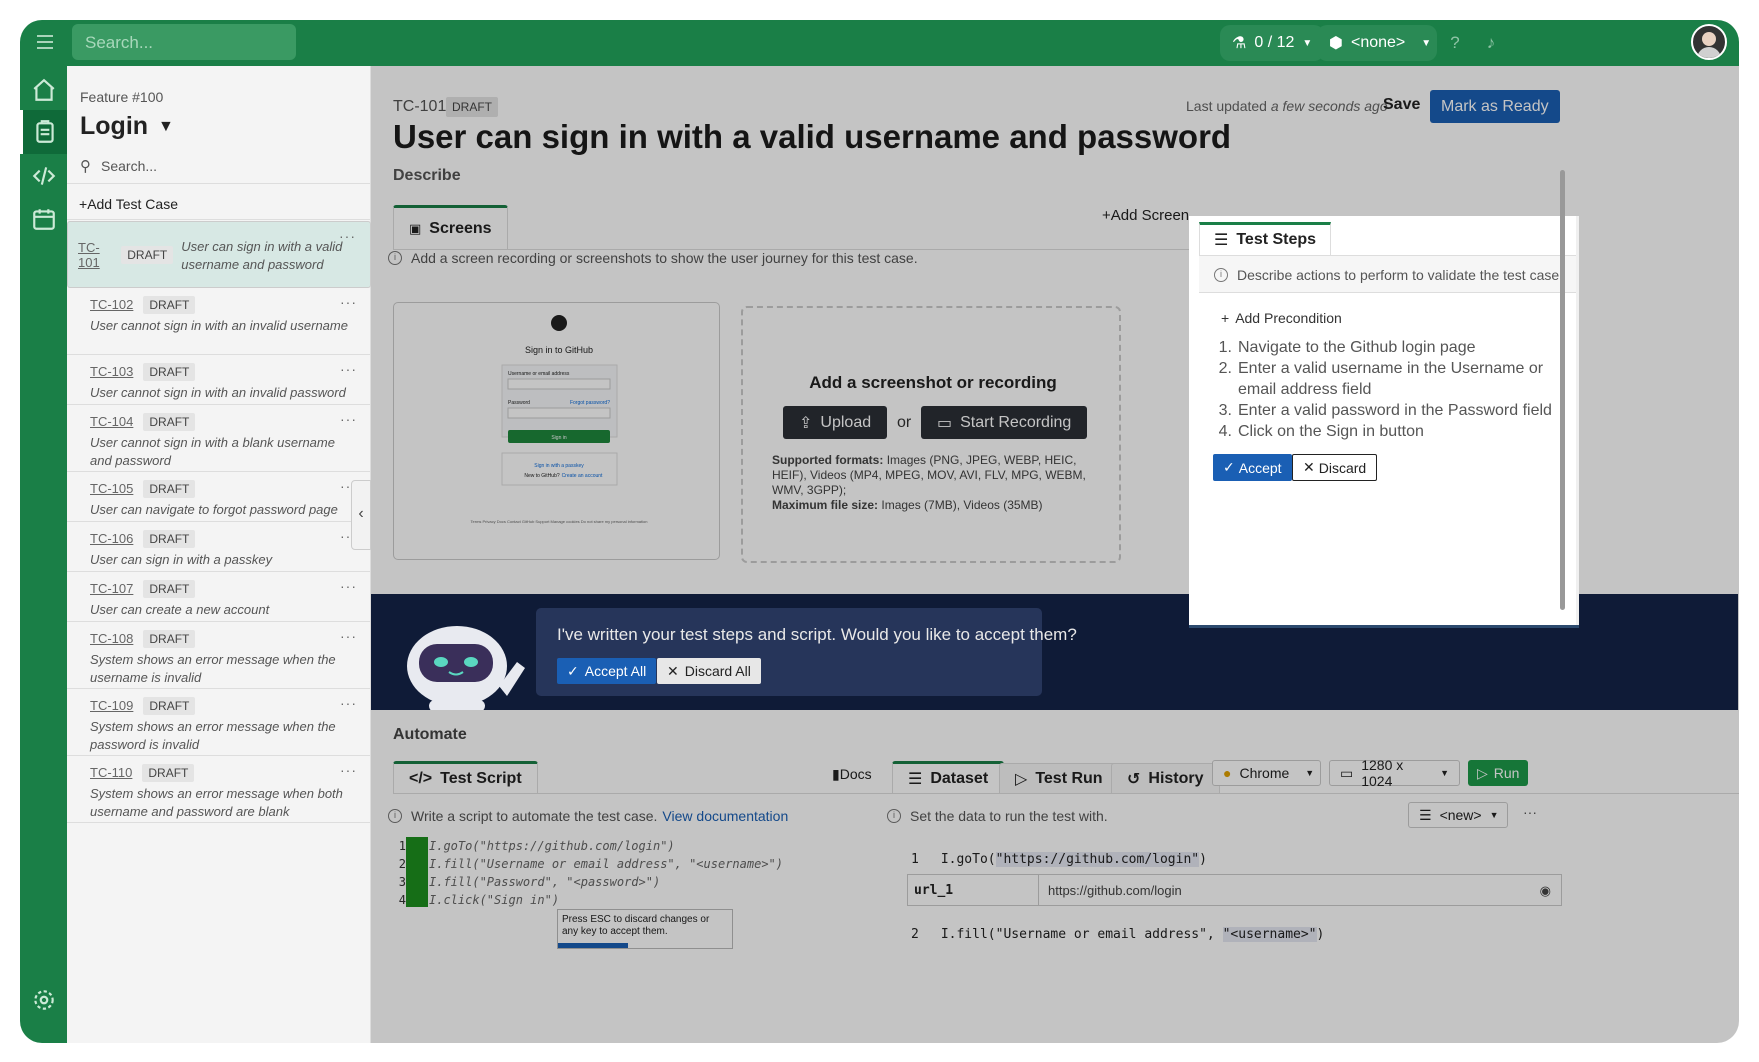 The image size is (1759, 1062). Describe the element at coordinates (45, 42) in the screenshot. I see `menu-icon` at that location.